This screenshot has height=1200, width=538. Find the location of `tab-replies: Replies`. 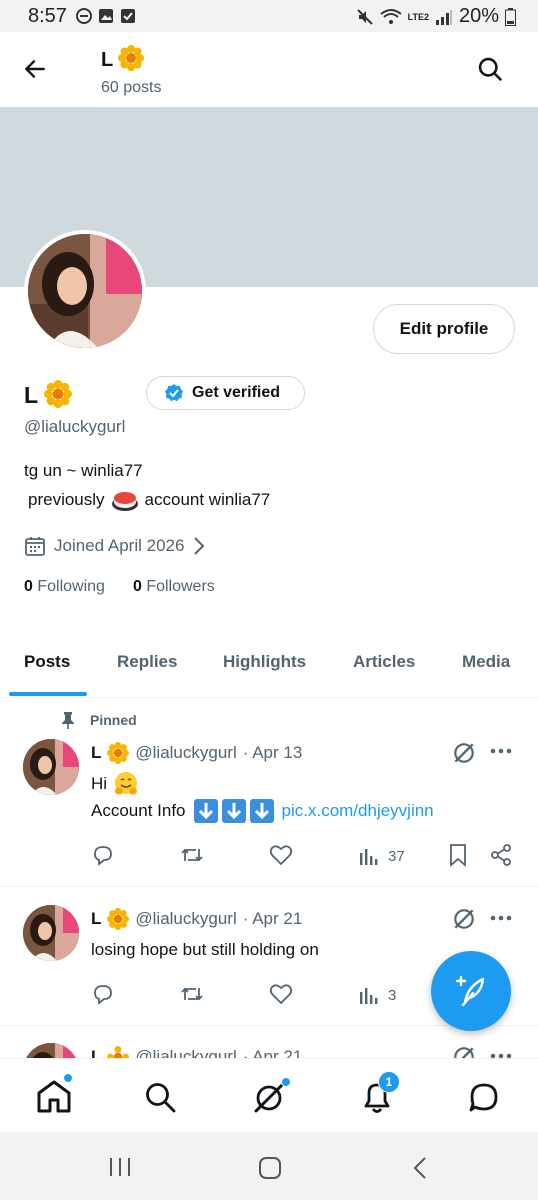

tab-replies: Replies is located at coordinates (147, 662).